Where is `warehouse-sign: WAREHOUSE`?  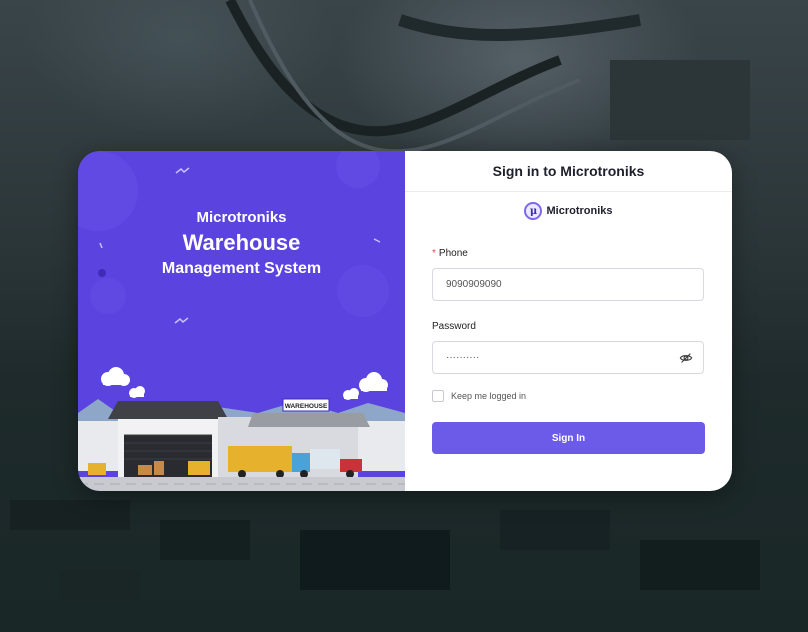
warehouse-sign: WAREHOUSE is located at coordinates (306, 406).